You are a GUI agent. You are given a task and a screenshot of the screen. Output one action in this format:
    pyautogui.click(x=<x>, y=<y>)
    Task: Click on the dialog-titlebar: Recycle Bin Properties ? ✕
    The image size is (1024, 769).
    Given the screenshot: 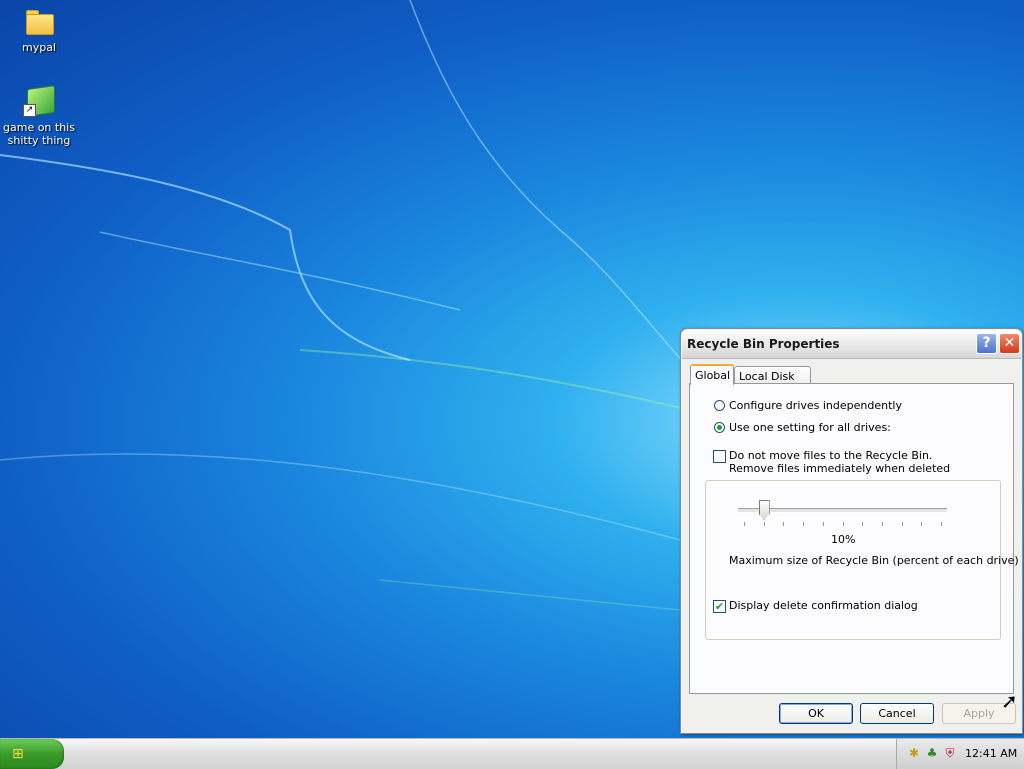 What is the action you would take?
    pyautogui.click(x=851, y=344)
    